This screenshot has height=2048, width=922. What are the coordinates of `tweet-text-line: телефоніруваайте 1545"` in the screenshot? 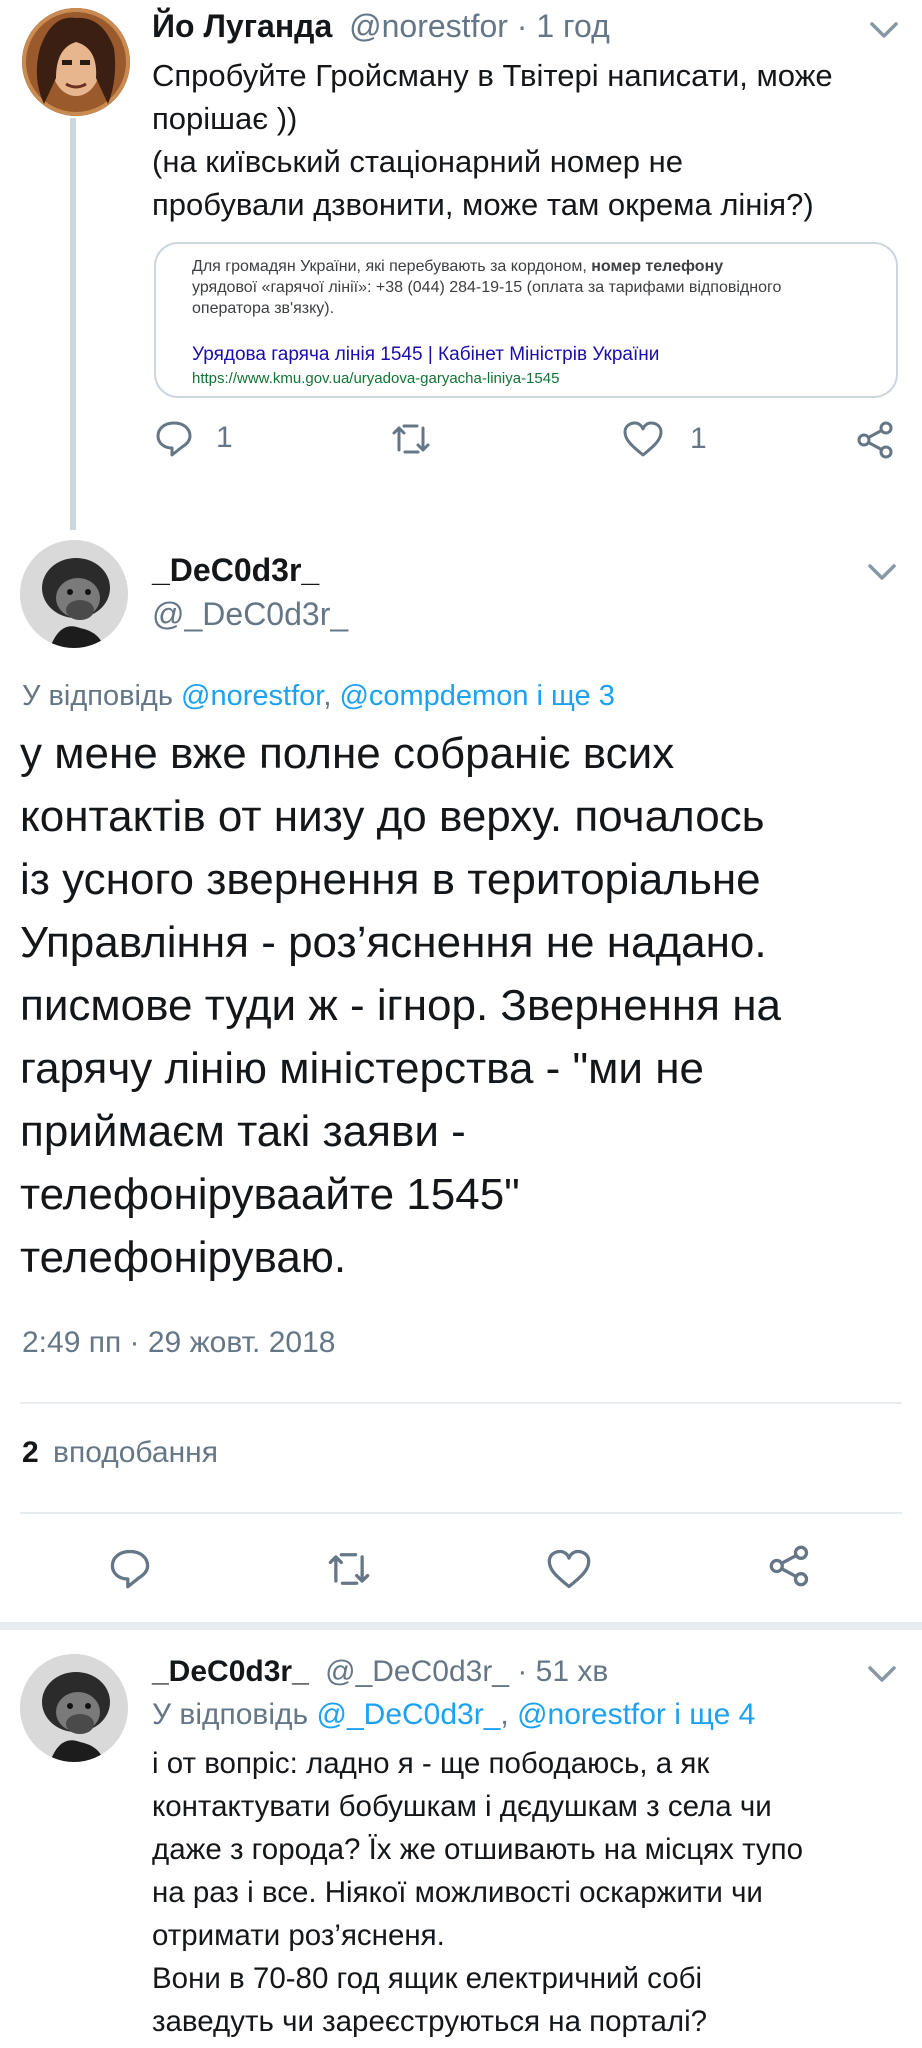 It's located at (270, 1194).